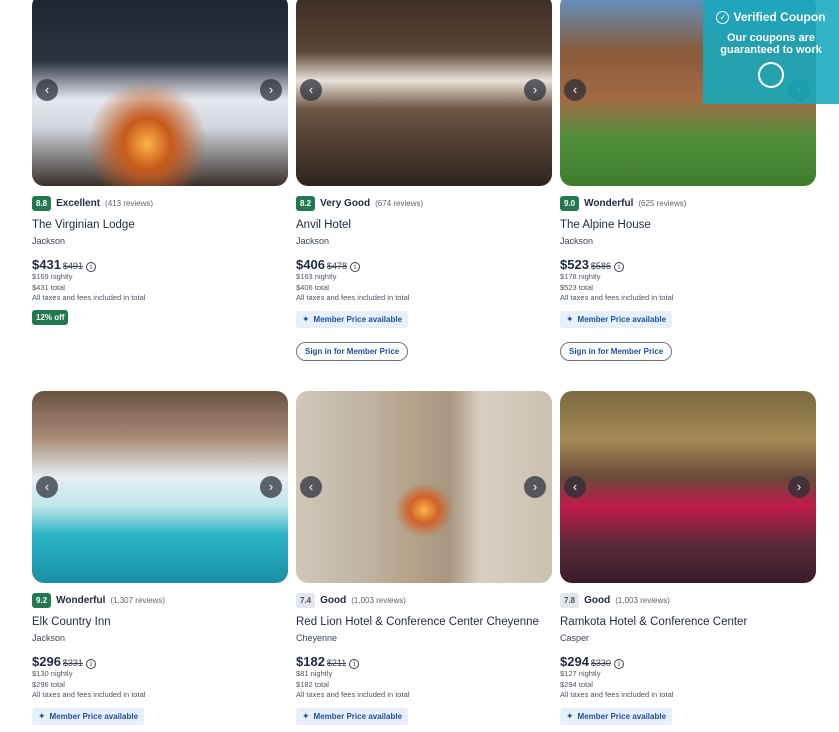 This screenshot has width=839, height=732. I want to click on review-count: (1,307 reviews), so click(138, 600).